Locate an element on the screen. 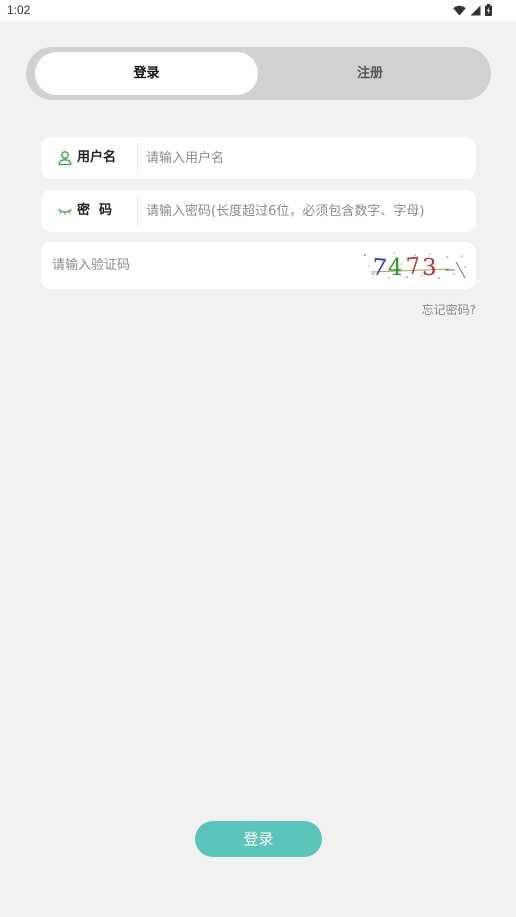  tab-register: 注册 is located at coordinates (370, 73).